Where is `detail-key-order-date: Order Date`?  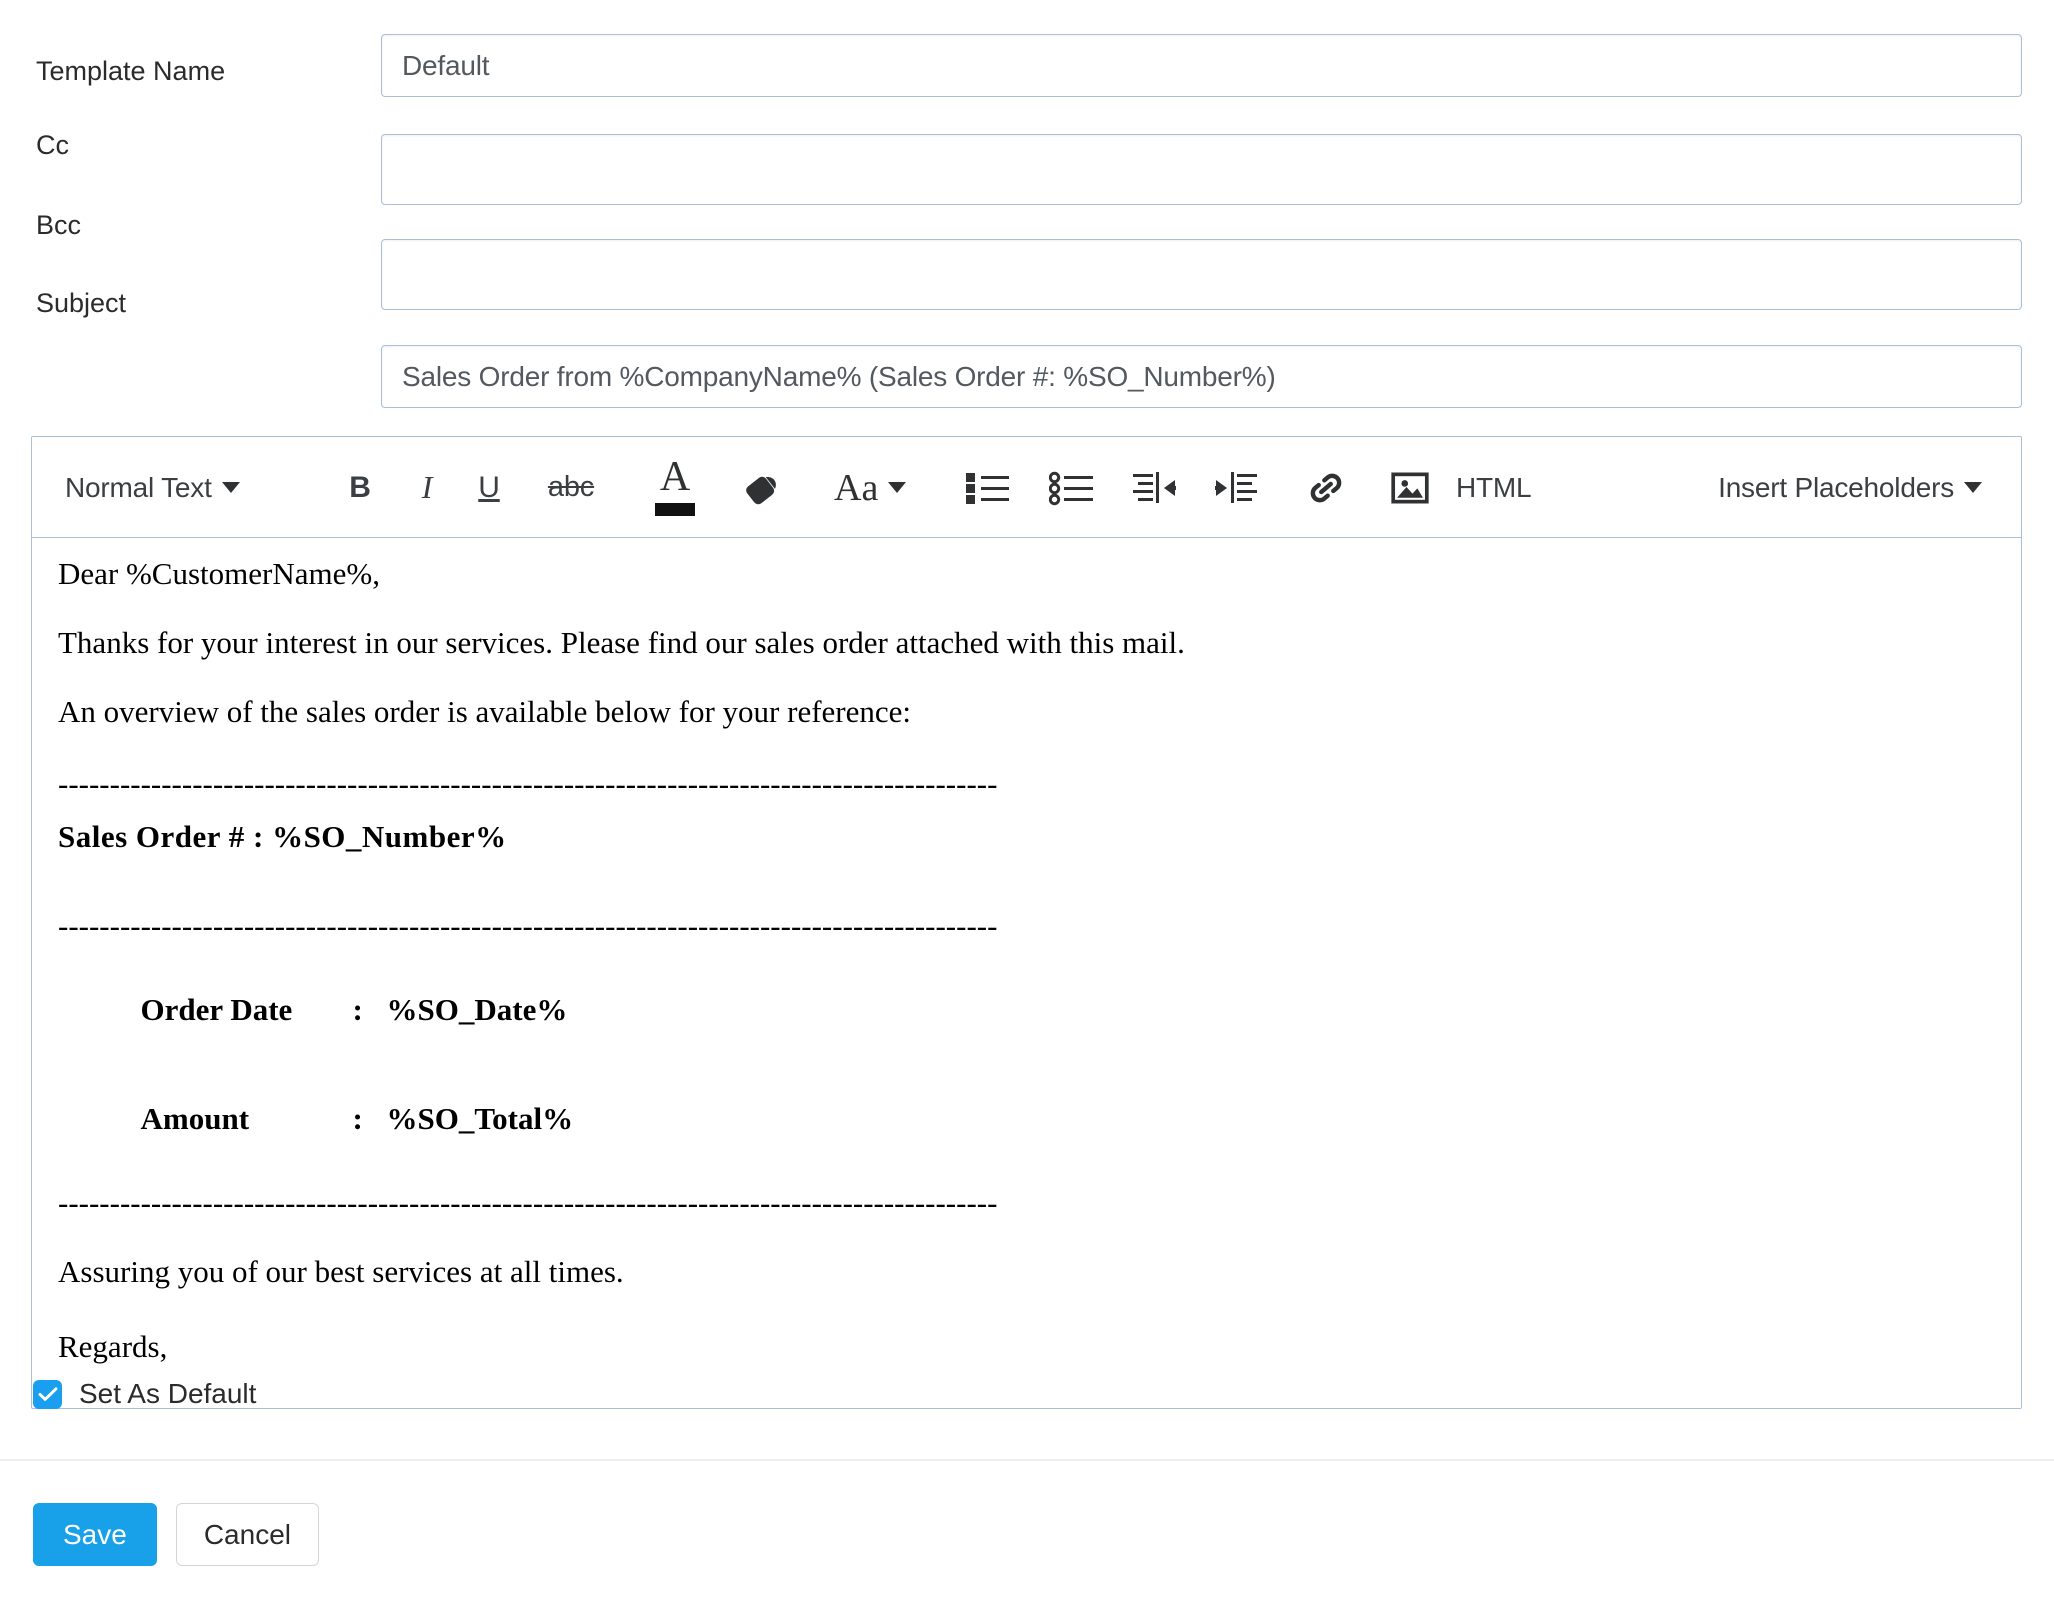
detail-key-order-date: Order Date is located at coordinates (216, 1009).